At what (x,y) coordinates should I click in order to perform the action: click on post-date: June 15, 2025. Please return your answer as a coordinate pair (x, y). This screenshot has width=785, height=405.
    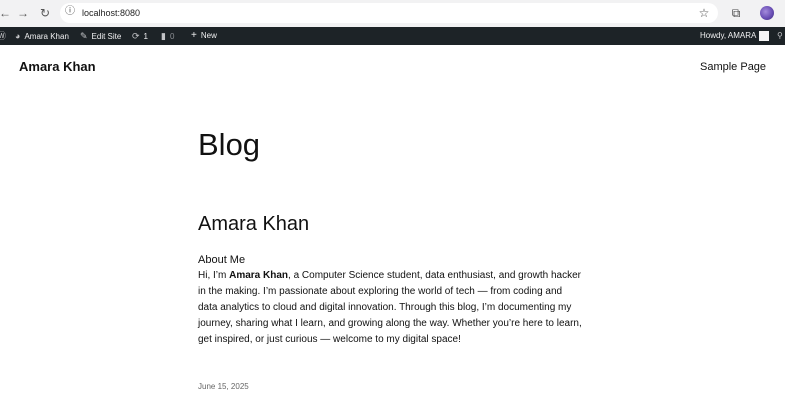
    Looking at the image, I should click on (223, 386).